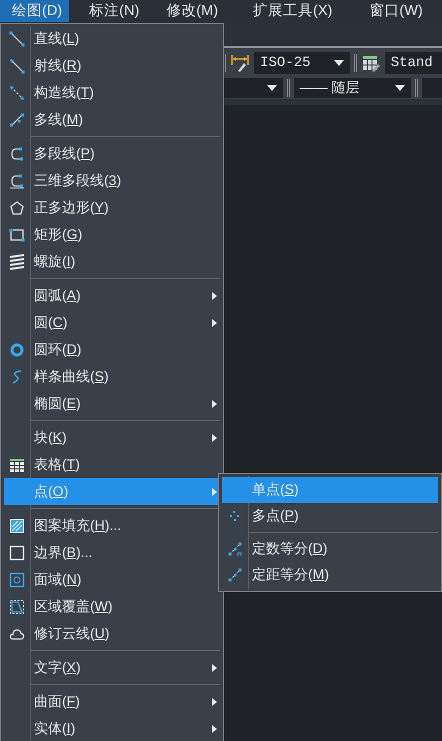 This screenshot has width=442, height=741. What do you see at coordinates (112, 92) in the screenshot?
I see `menu-item: 构造线(T)` at bounding box center [112, 92].